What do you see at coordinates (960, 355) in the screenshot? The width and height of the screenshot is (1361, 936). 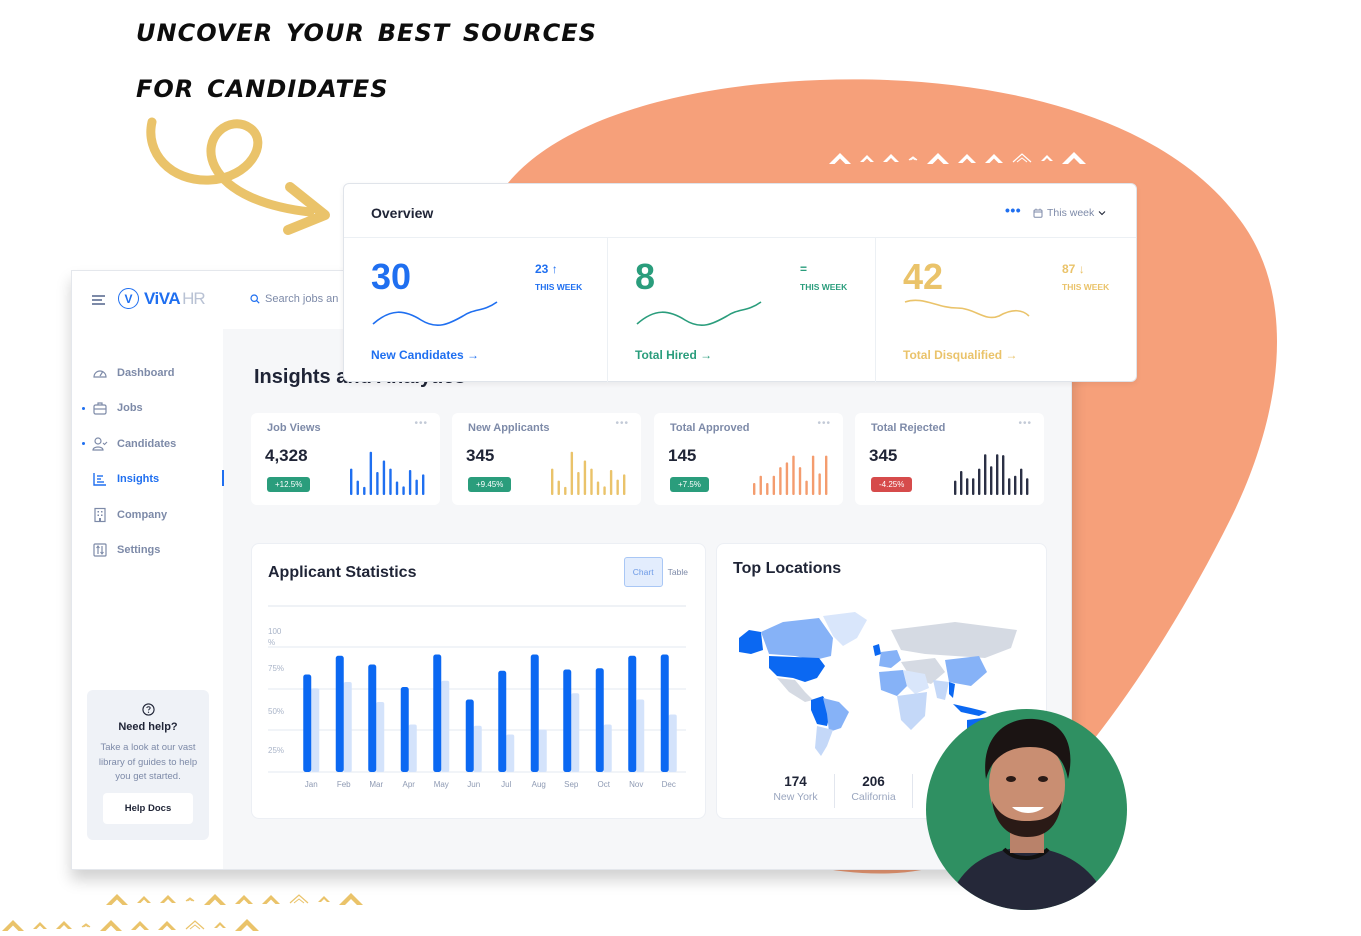 I see `metric-link: Total Disqualified →` at bounding box center [960, 355].